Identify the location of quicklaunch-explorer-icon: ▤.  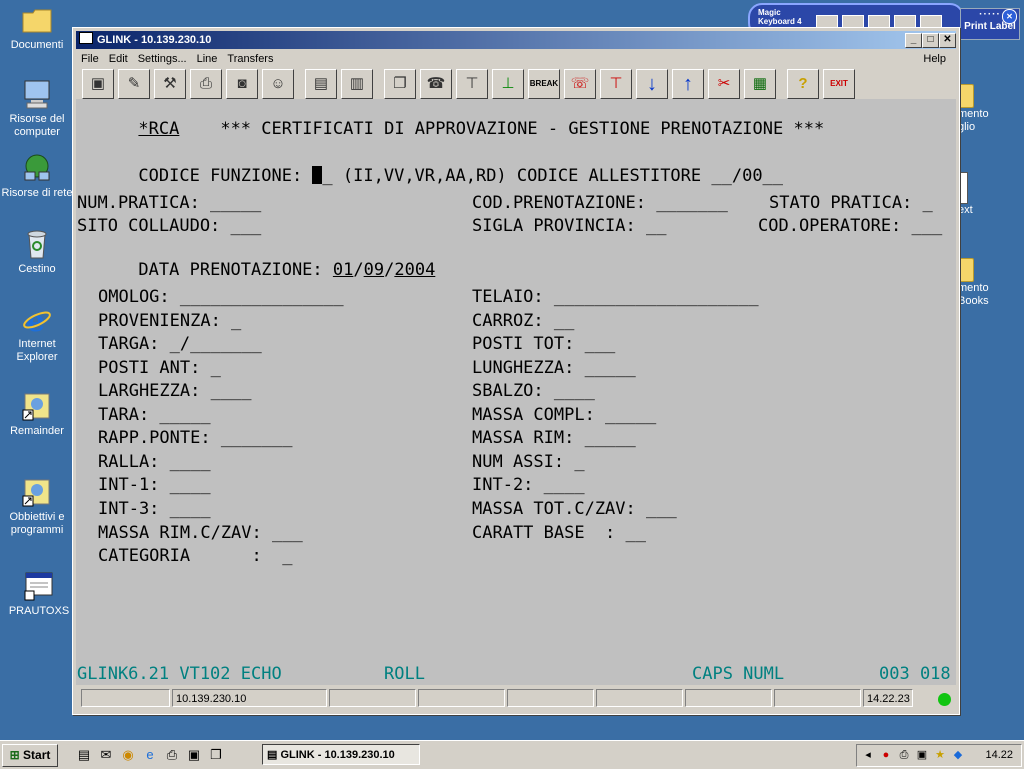
(84, 755).